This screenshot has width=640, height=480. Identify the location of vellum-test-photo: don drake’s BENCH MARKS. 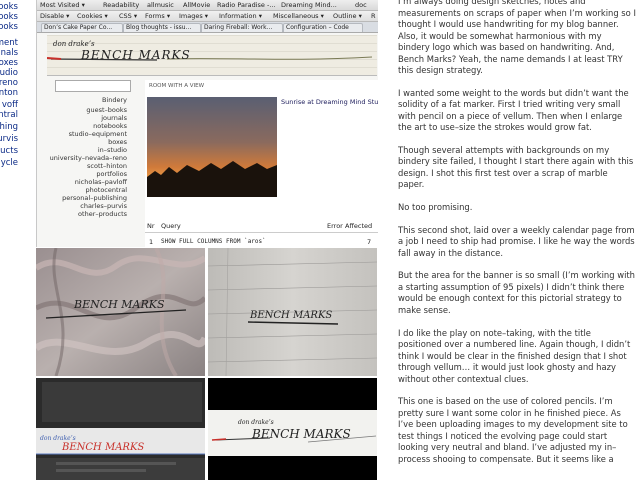
(292, 429).